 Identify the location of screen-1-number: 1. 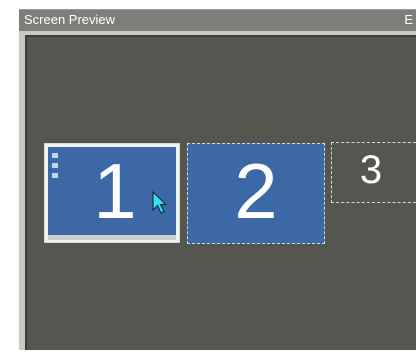
(115, 191).